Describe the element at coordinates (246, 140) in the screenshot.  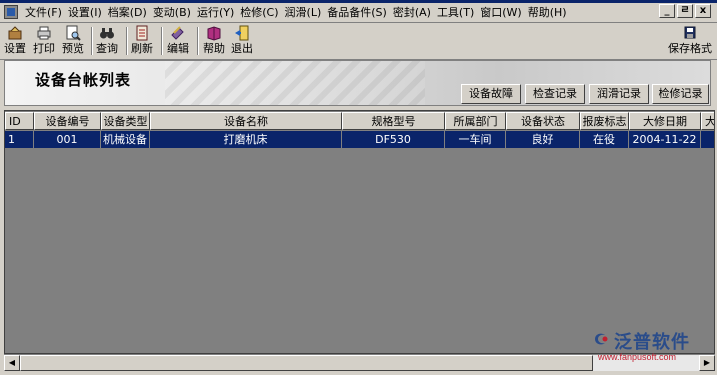
I see `cell-equipment-name: 打磨机床` at that location.